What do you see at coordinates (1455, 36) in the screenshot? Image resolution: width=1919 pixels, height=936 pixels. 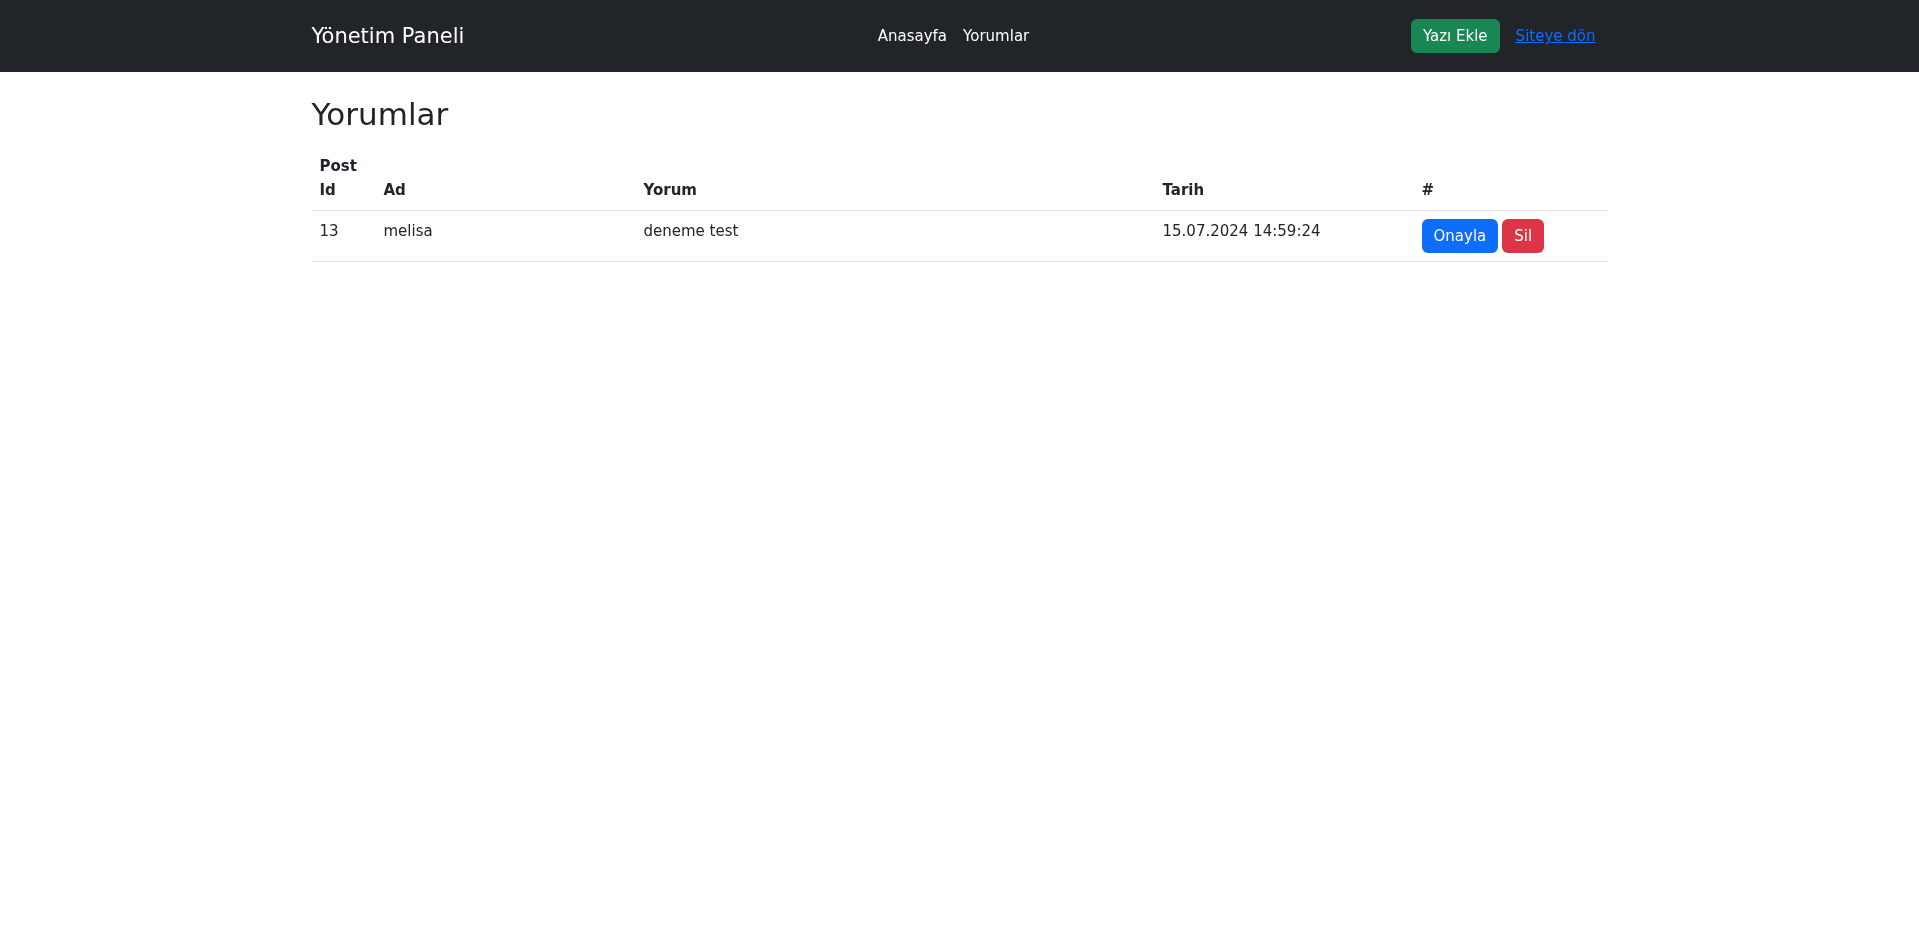 I see `add-post-button: Yazı Ekle` at bounding box center [1455, 36].